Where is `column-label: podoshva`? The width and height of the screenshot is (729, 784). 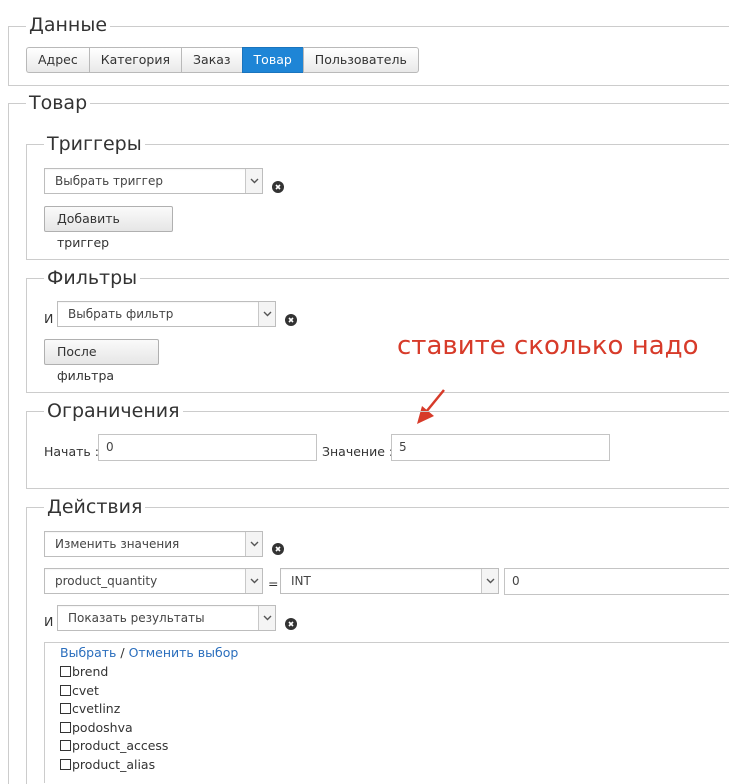
column-label: podoshva is located at coordinates (102, 727).